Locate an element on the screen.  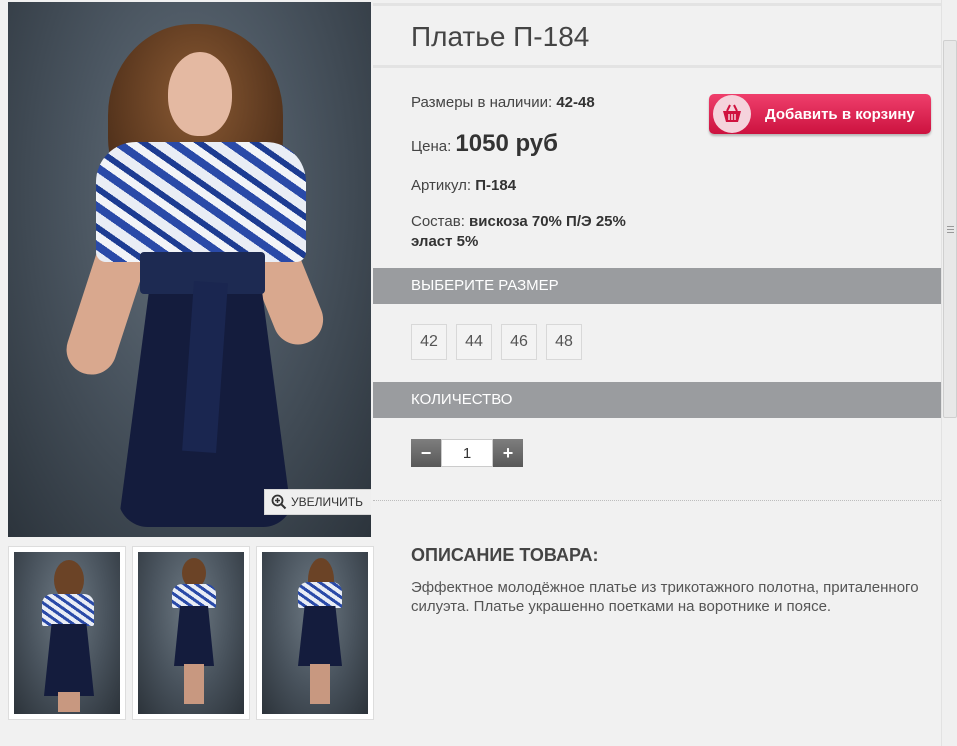
divider is located at coordinates (657, 500).